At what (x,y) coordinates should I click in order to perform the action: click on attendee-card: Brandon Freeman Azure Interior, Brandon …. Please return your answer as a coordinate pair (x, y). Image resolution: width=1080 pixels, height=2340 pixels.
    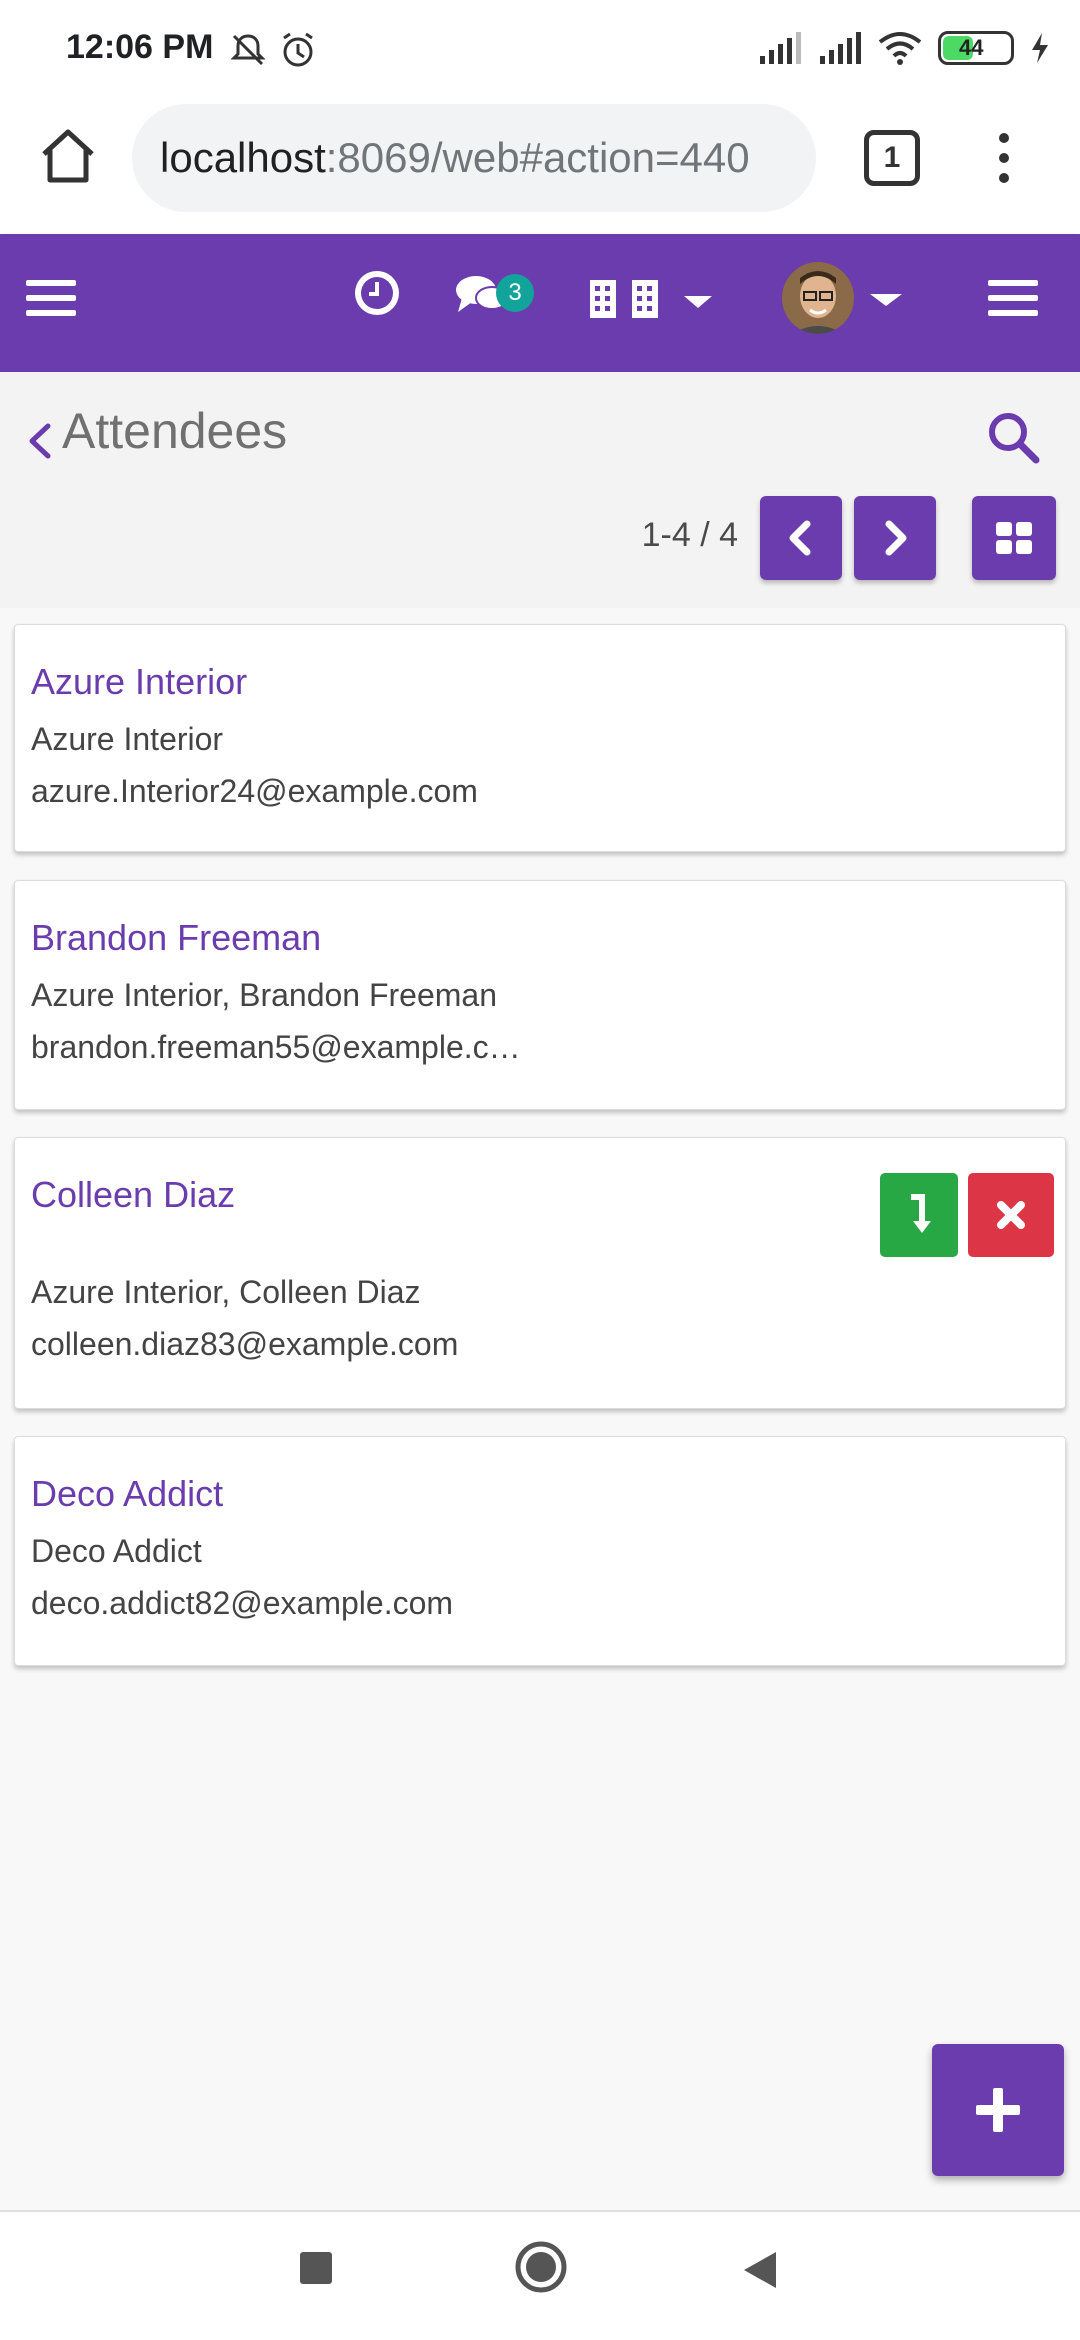
    Looking at the image, I should click on (540, 995).